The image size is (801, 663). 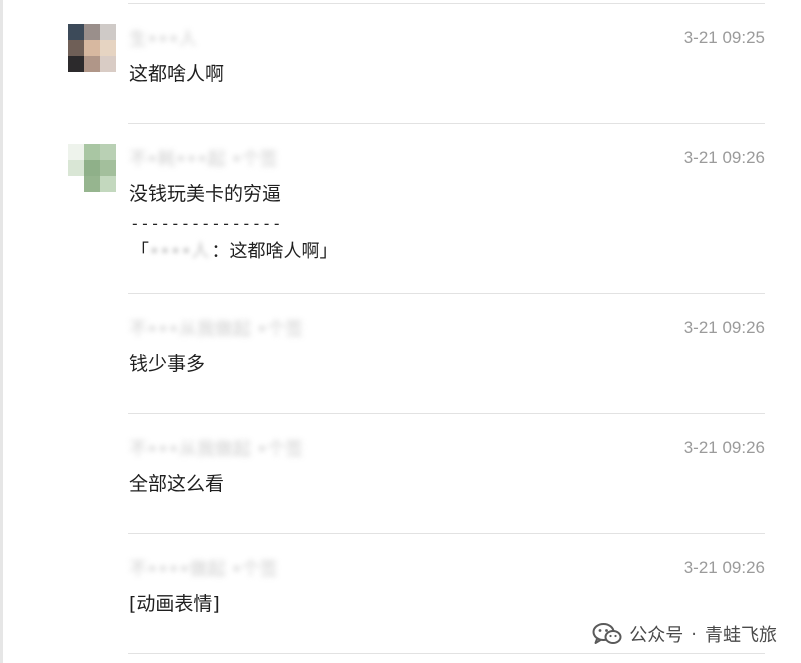 I want to click on quoted-message: 「••••人 ：这都啥人啊」, so click(x=234, y=252).